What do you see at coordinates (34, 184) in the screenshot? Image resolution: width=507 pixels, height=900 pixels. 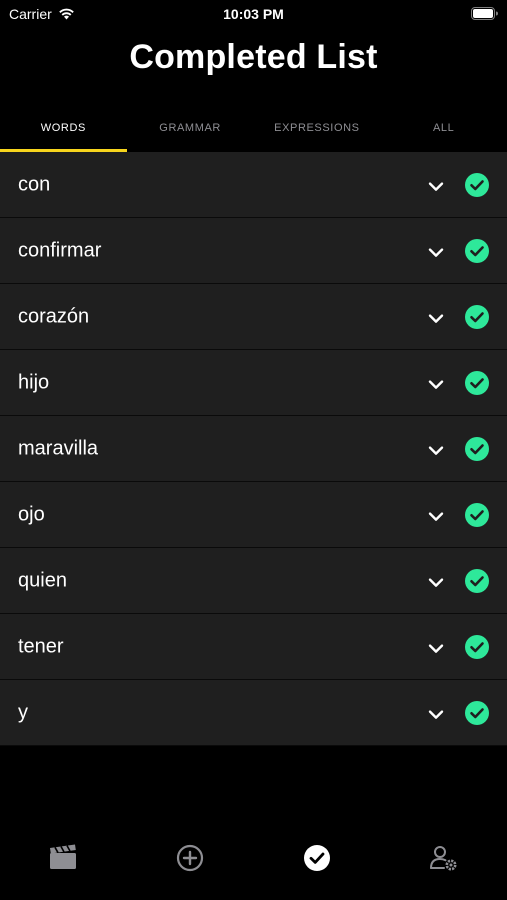 I see `list-item-label: con` at bounding box center [34, 184].